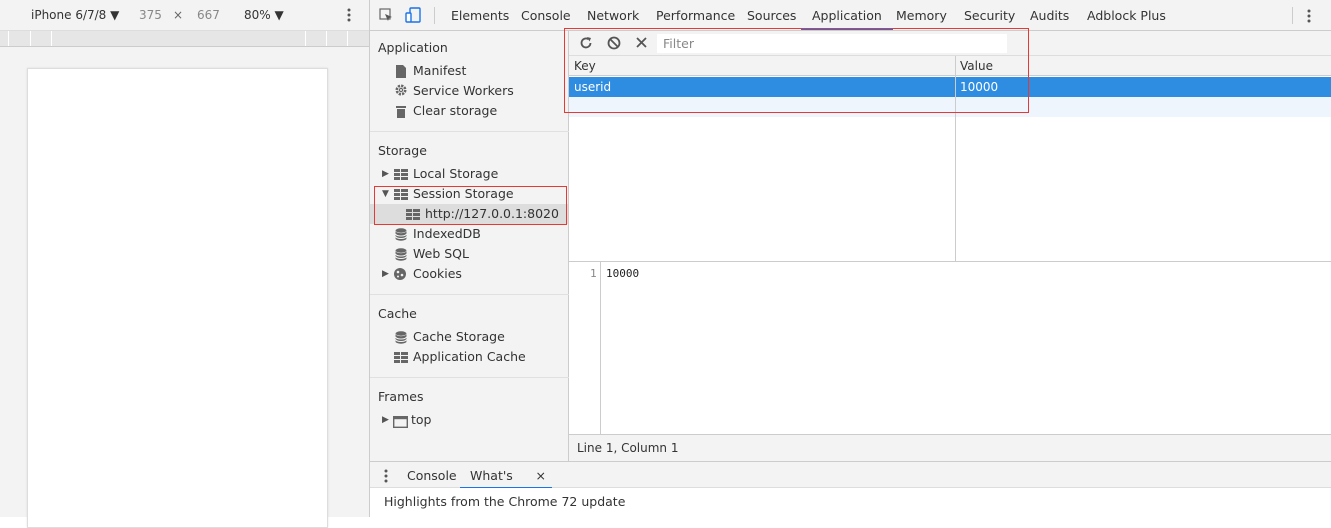  I want to click on data-grid-header: Key Value, so click(950, 66).